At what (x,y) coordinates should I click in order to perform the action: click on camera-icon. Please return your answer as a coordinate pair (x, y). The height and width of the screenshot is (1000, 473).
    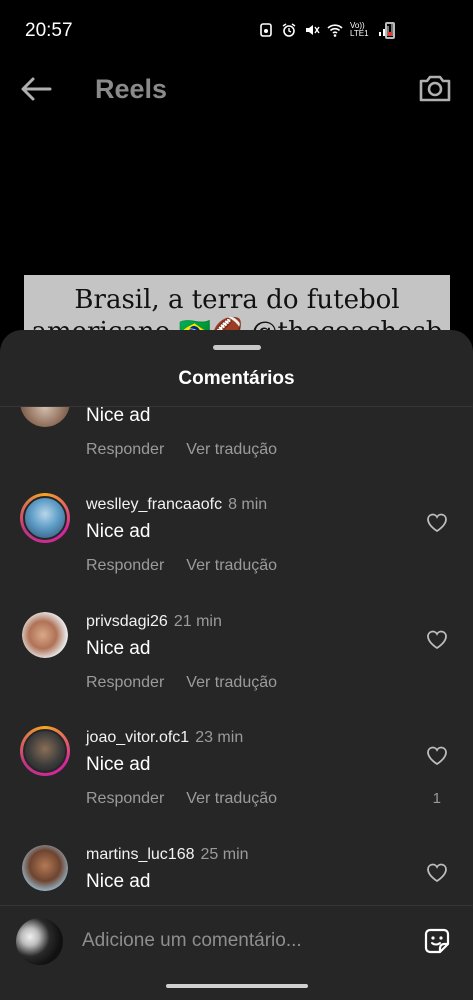
    Looking at the image, I should click on (435, 88).